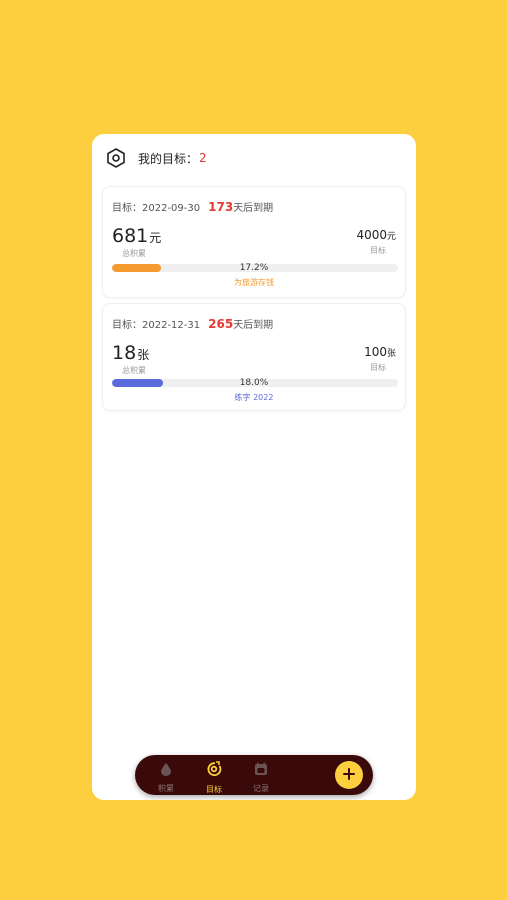 The height and width of the screenshot is (900, 507). I want to click on saved-amount: 681元, so click(136, 236).